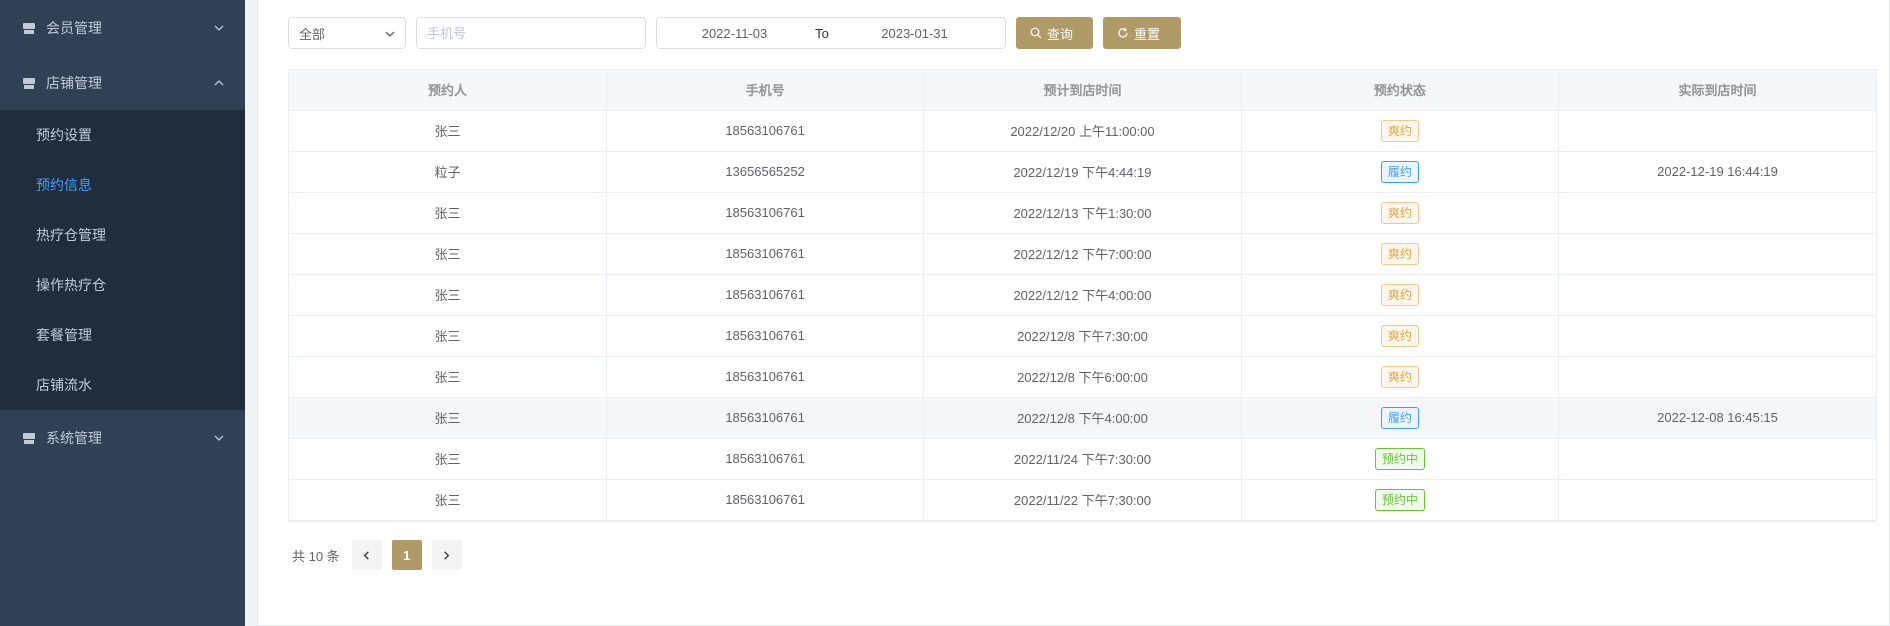 This screenshot has height=626, width=1890. Describe the element at coordinates (122, 437) in the screenshot. I see `menu-group-system: 系统管理` at that location.